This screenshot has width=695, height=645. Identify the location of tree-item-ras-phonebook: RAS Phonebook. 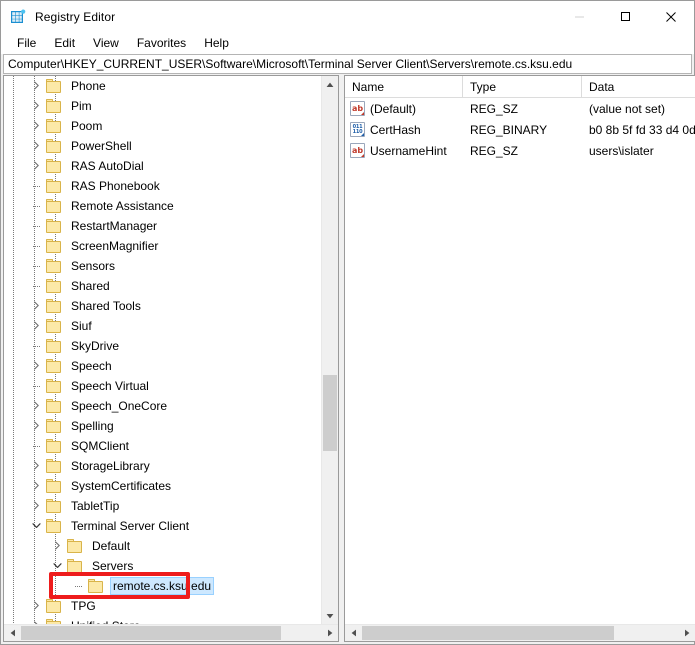
(162, 186).